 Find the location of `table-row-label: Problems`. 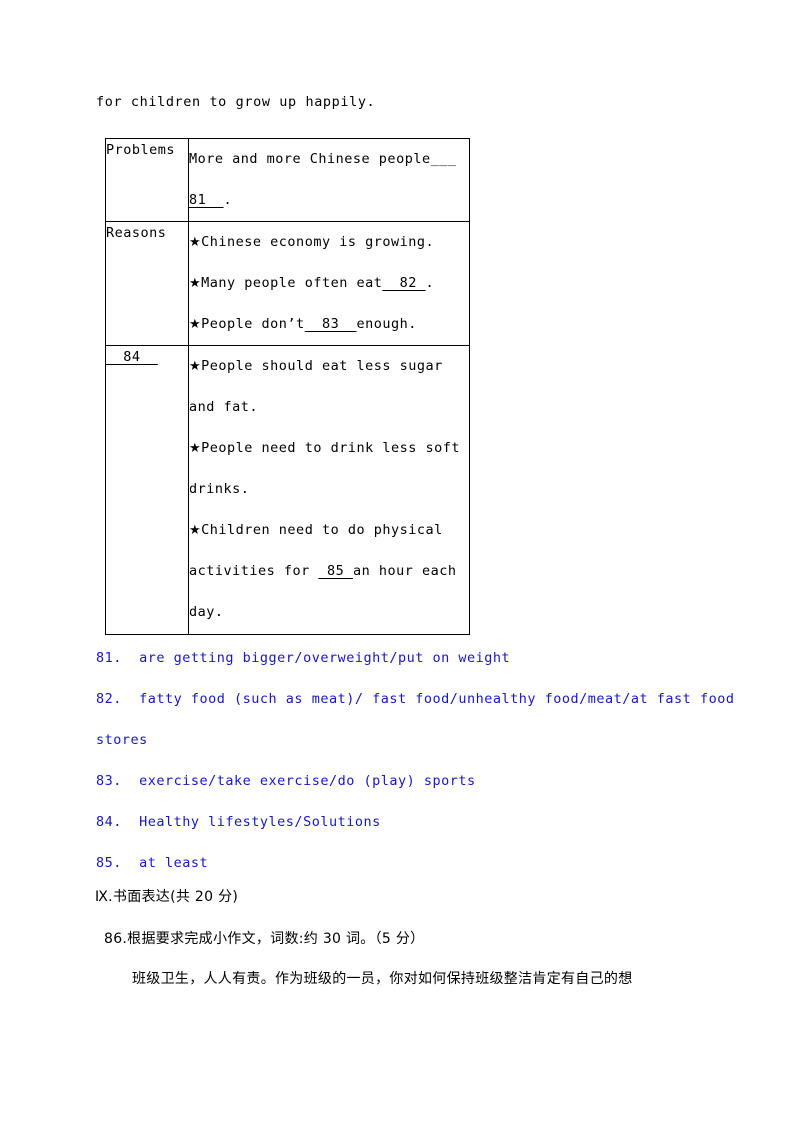

table-row-label: Problems is located at coordinates (141, 150).